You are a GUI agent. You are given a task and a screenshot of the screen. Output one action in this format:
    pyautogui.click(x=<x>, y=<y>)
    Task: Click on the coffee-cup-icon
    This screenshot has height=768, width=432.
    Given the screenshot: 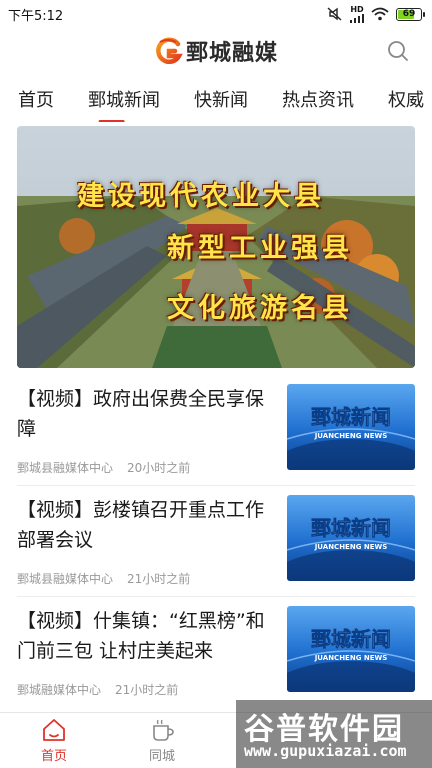 What is the action you would take?
    pyautogui.click(x=163, y=730)
    